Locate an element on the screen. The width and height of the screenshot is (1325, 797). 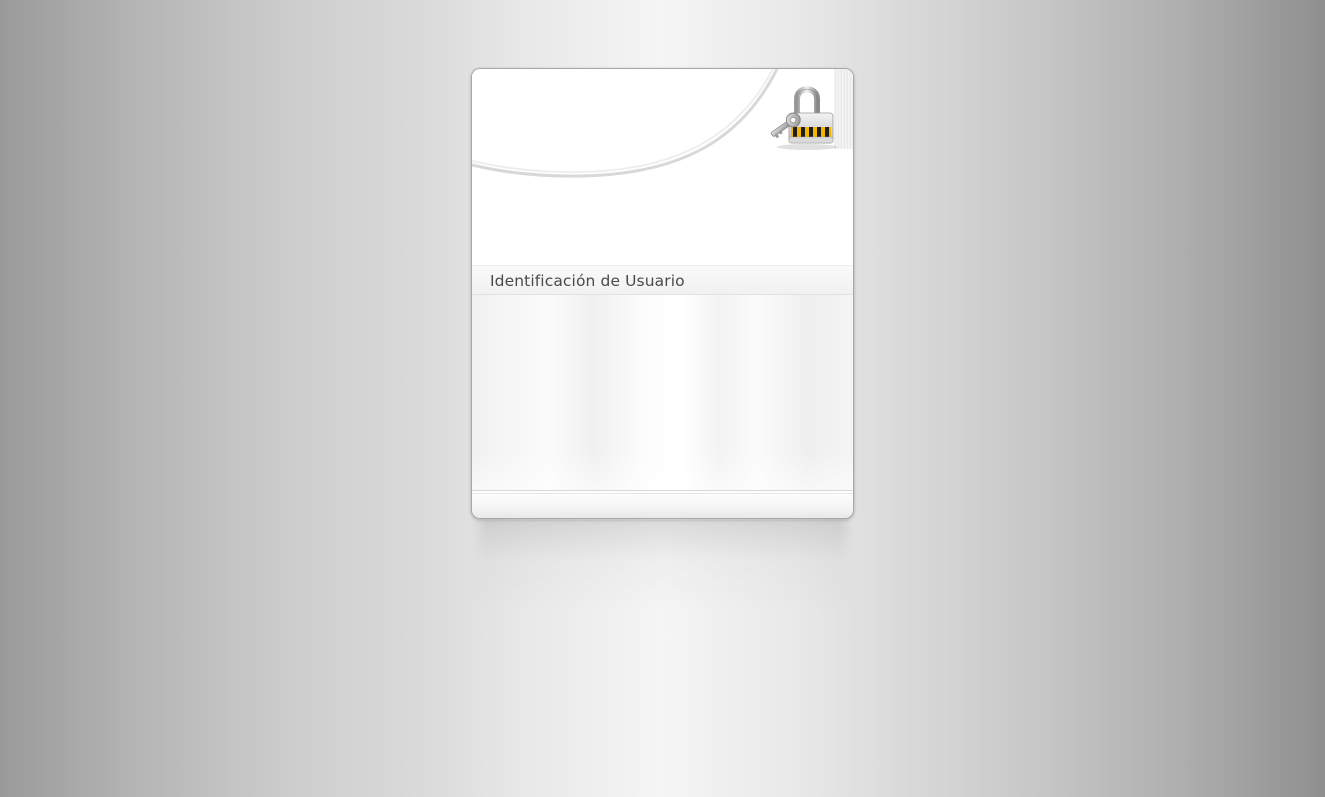
page-title: Identificación de Usuario is located at coordinates (587, 281).